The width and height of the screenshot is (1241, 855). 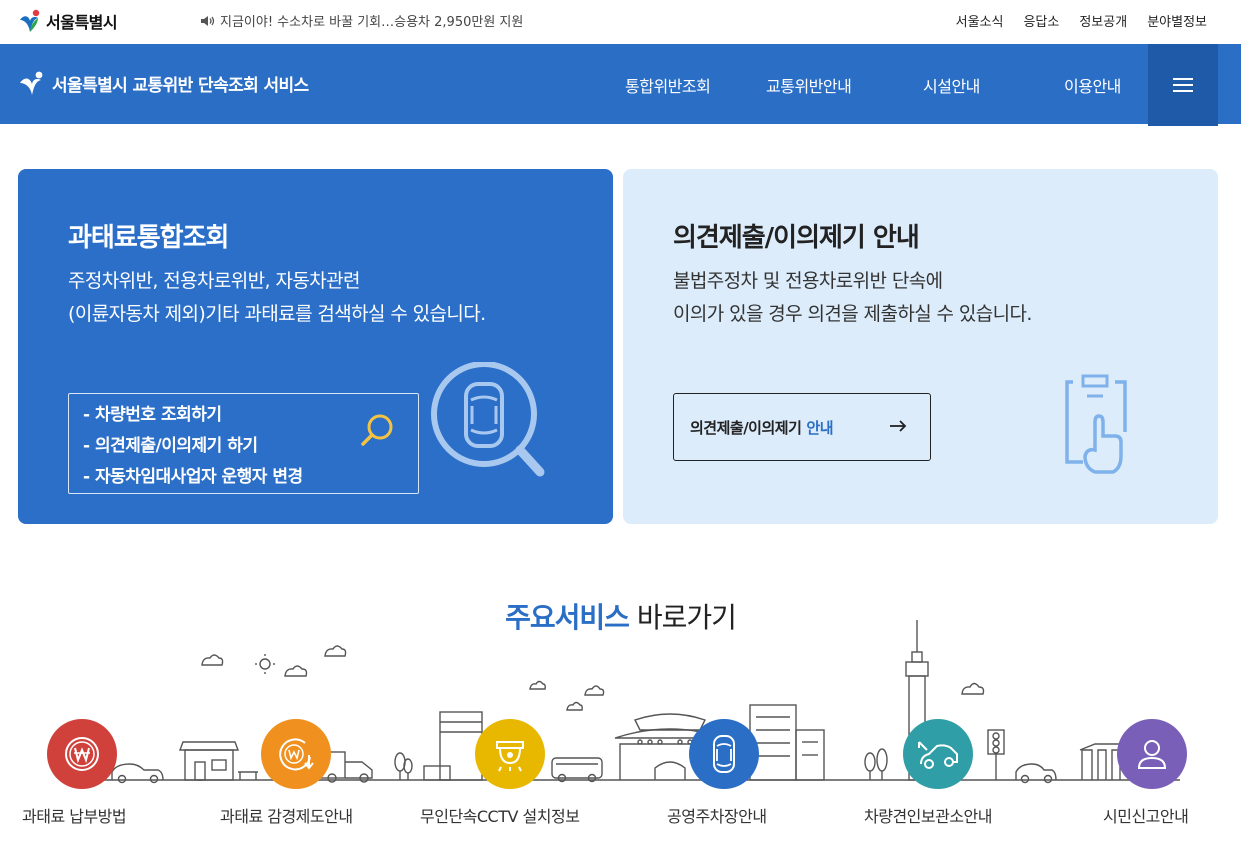 What do you see at coordinates (180, 85) in the screenshot?
I see `service-title: 서울특별시 교통위반 단속조회 서비스` at bounding box center [180, 85].